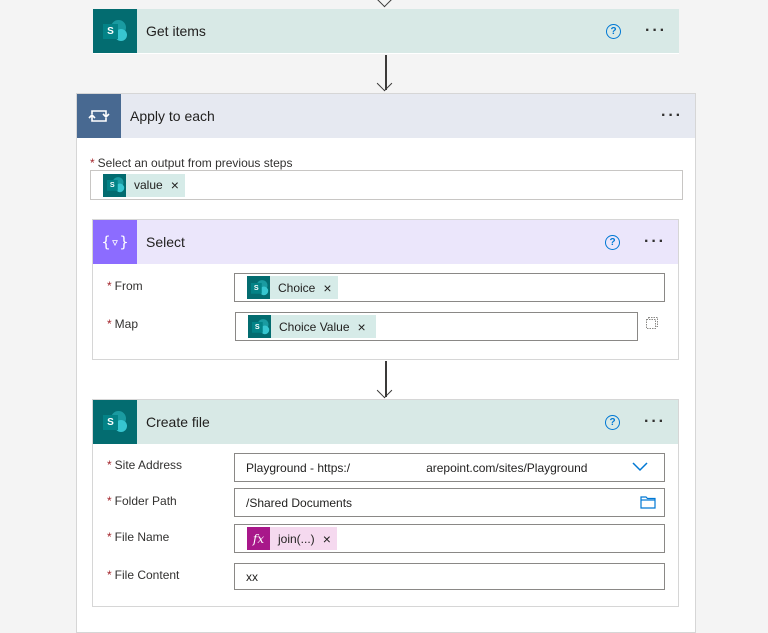 This screenshot has height=633, width=768. Describe the element at coordinates (652, 323) in the screenshot. I see `copy-icon` at that location.